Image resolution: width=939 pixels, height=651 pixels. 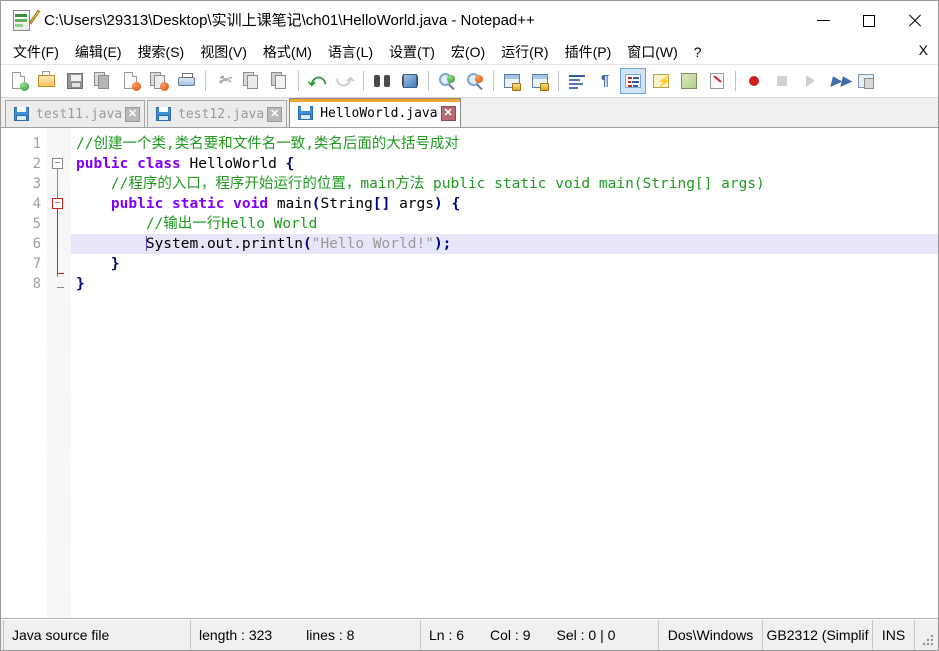 What do you see at coordinates (19, 81) in the screenshot?
I see `new-file-button` at bounding box center [19, 81].